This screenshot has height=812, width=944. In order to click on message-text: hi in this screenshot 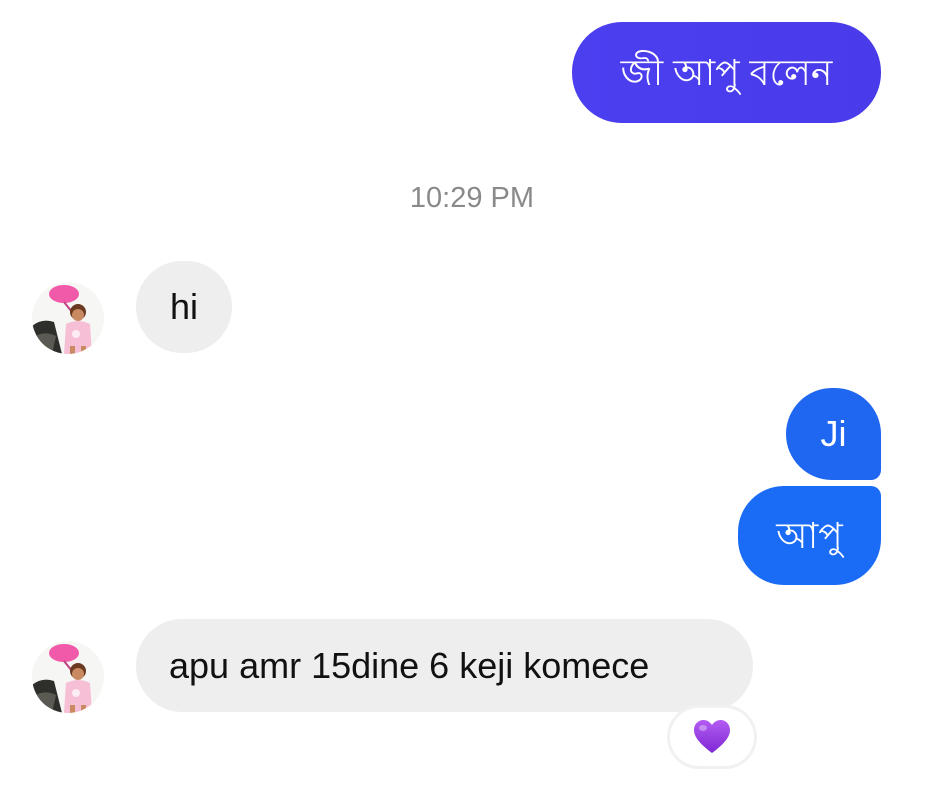, I will do `click(184, 306)`.